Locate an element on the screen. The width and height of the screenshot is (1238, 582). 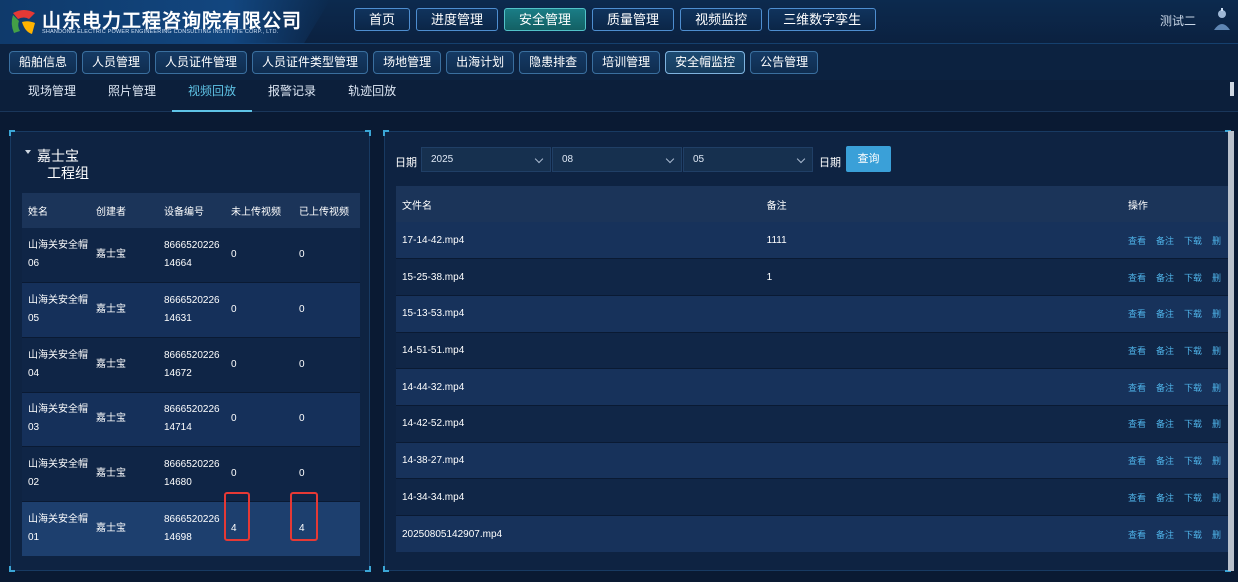
subnav-hazard-check: 隐患排查 is located at coordinates (553, 62).